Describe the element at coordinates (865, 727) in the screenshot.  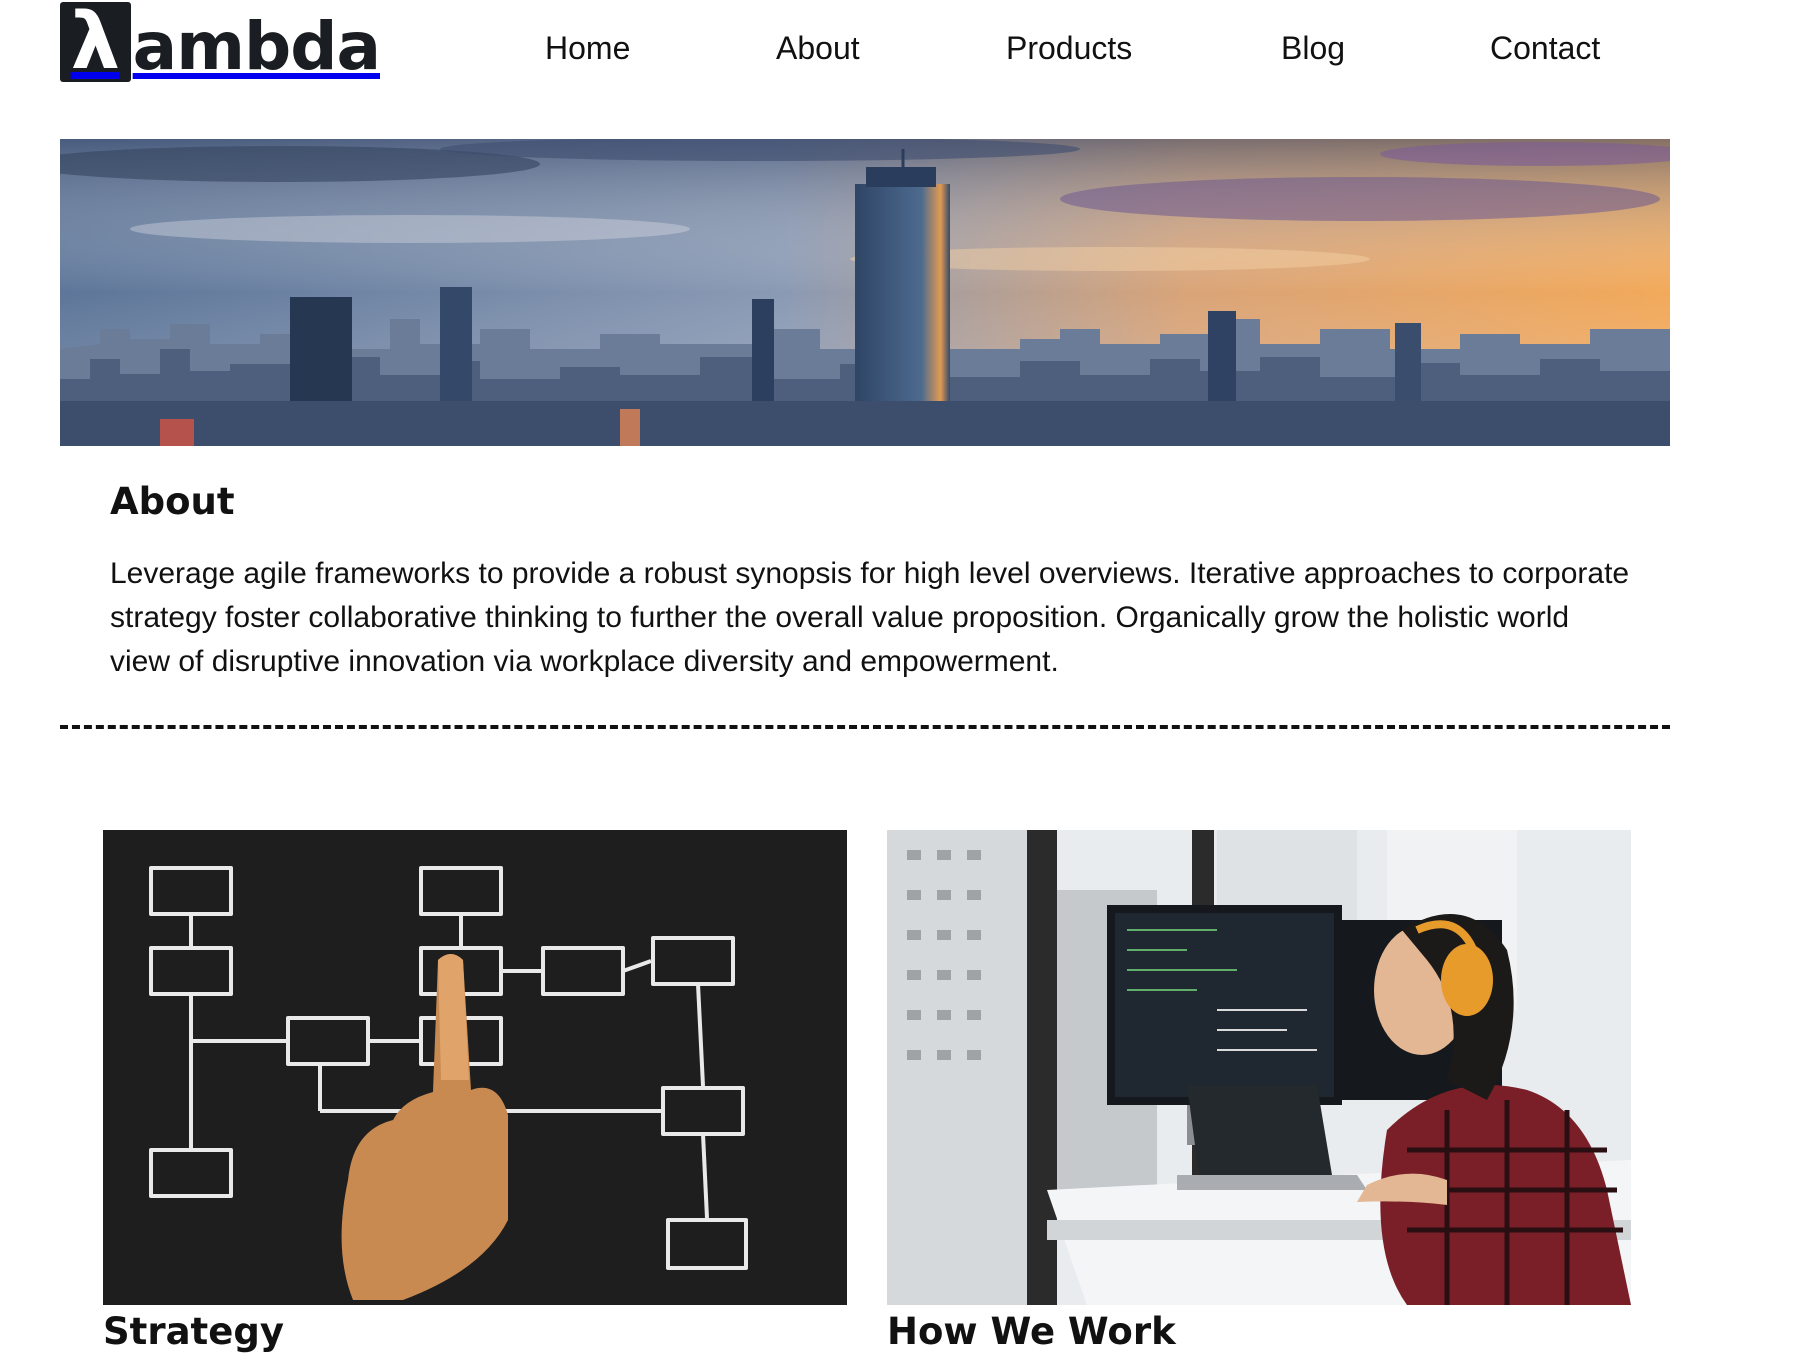
I see `section-divider` at that location.